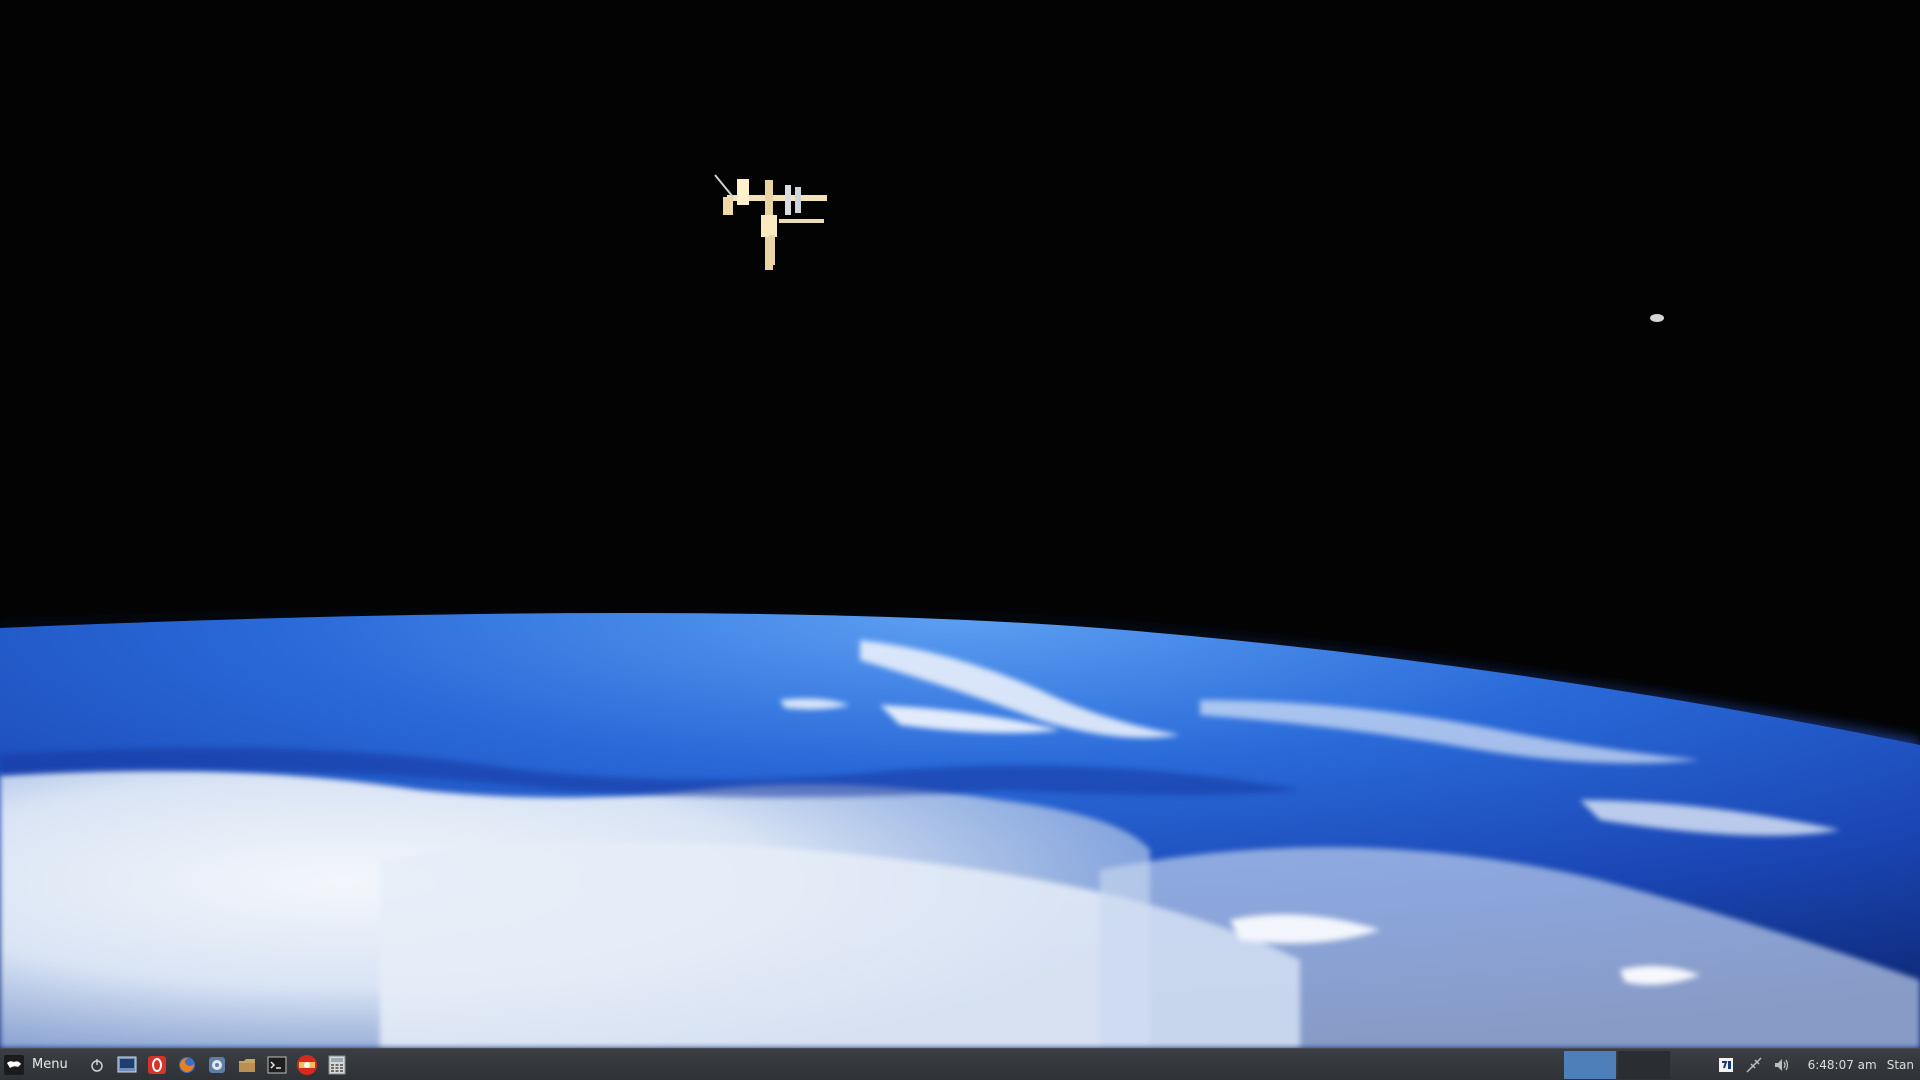  I want to click on system-settings-icon, so click(217, 1065).